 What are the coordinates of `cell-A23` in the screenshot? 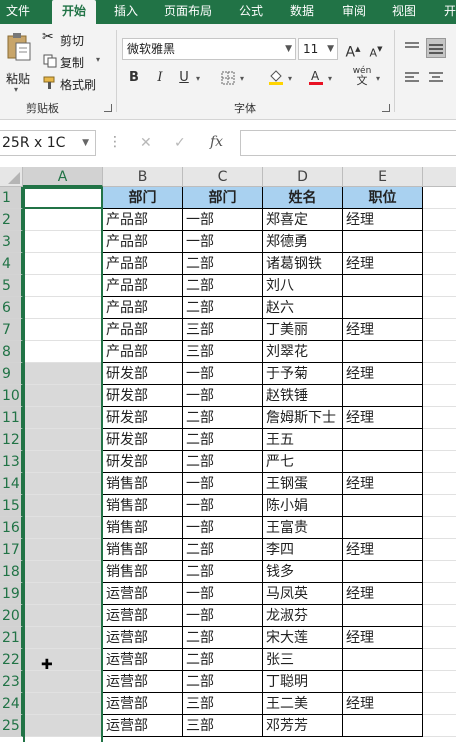 It's located at (63, 682).